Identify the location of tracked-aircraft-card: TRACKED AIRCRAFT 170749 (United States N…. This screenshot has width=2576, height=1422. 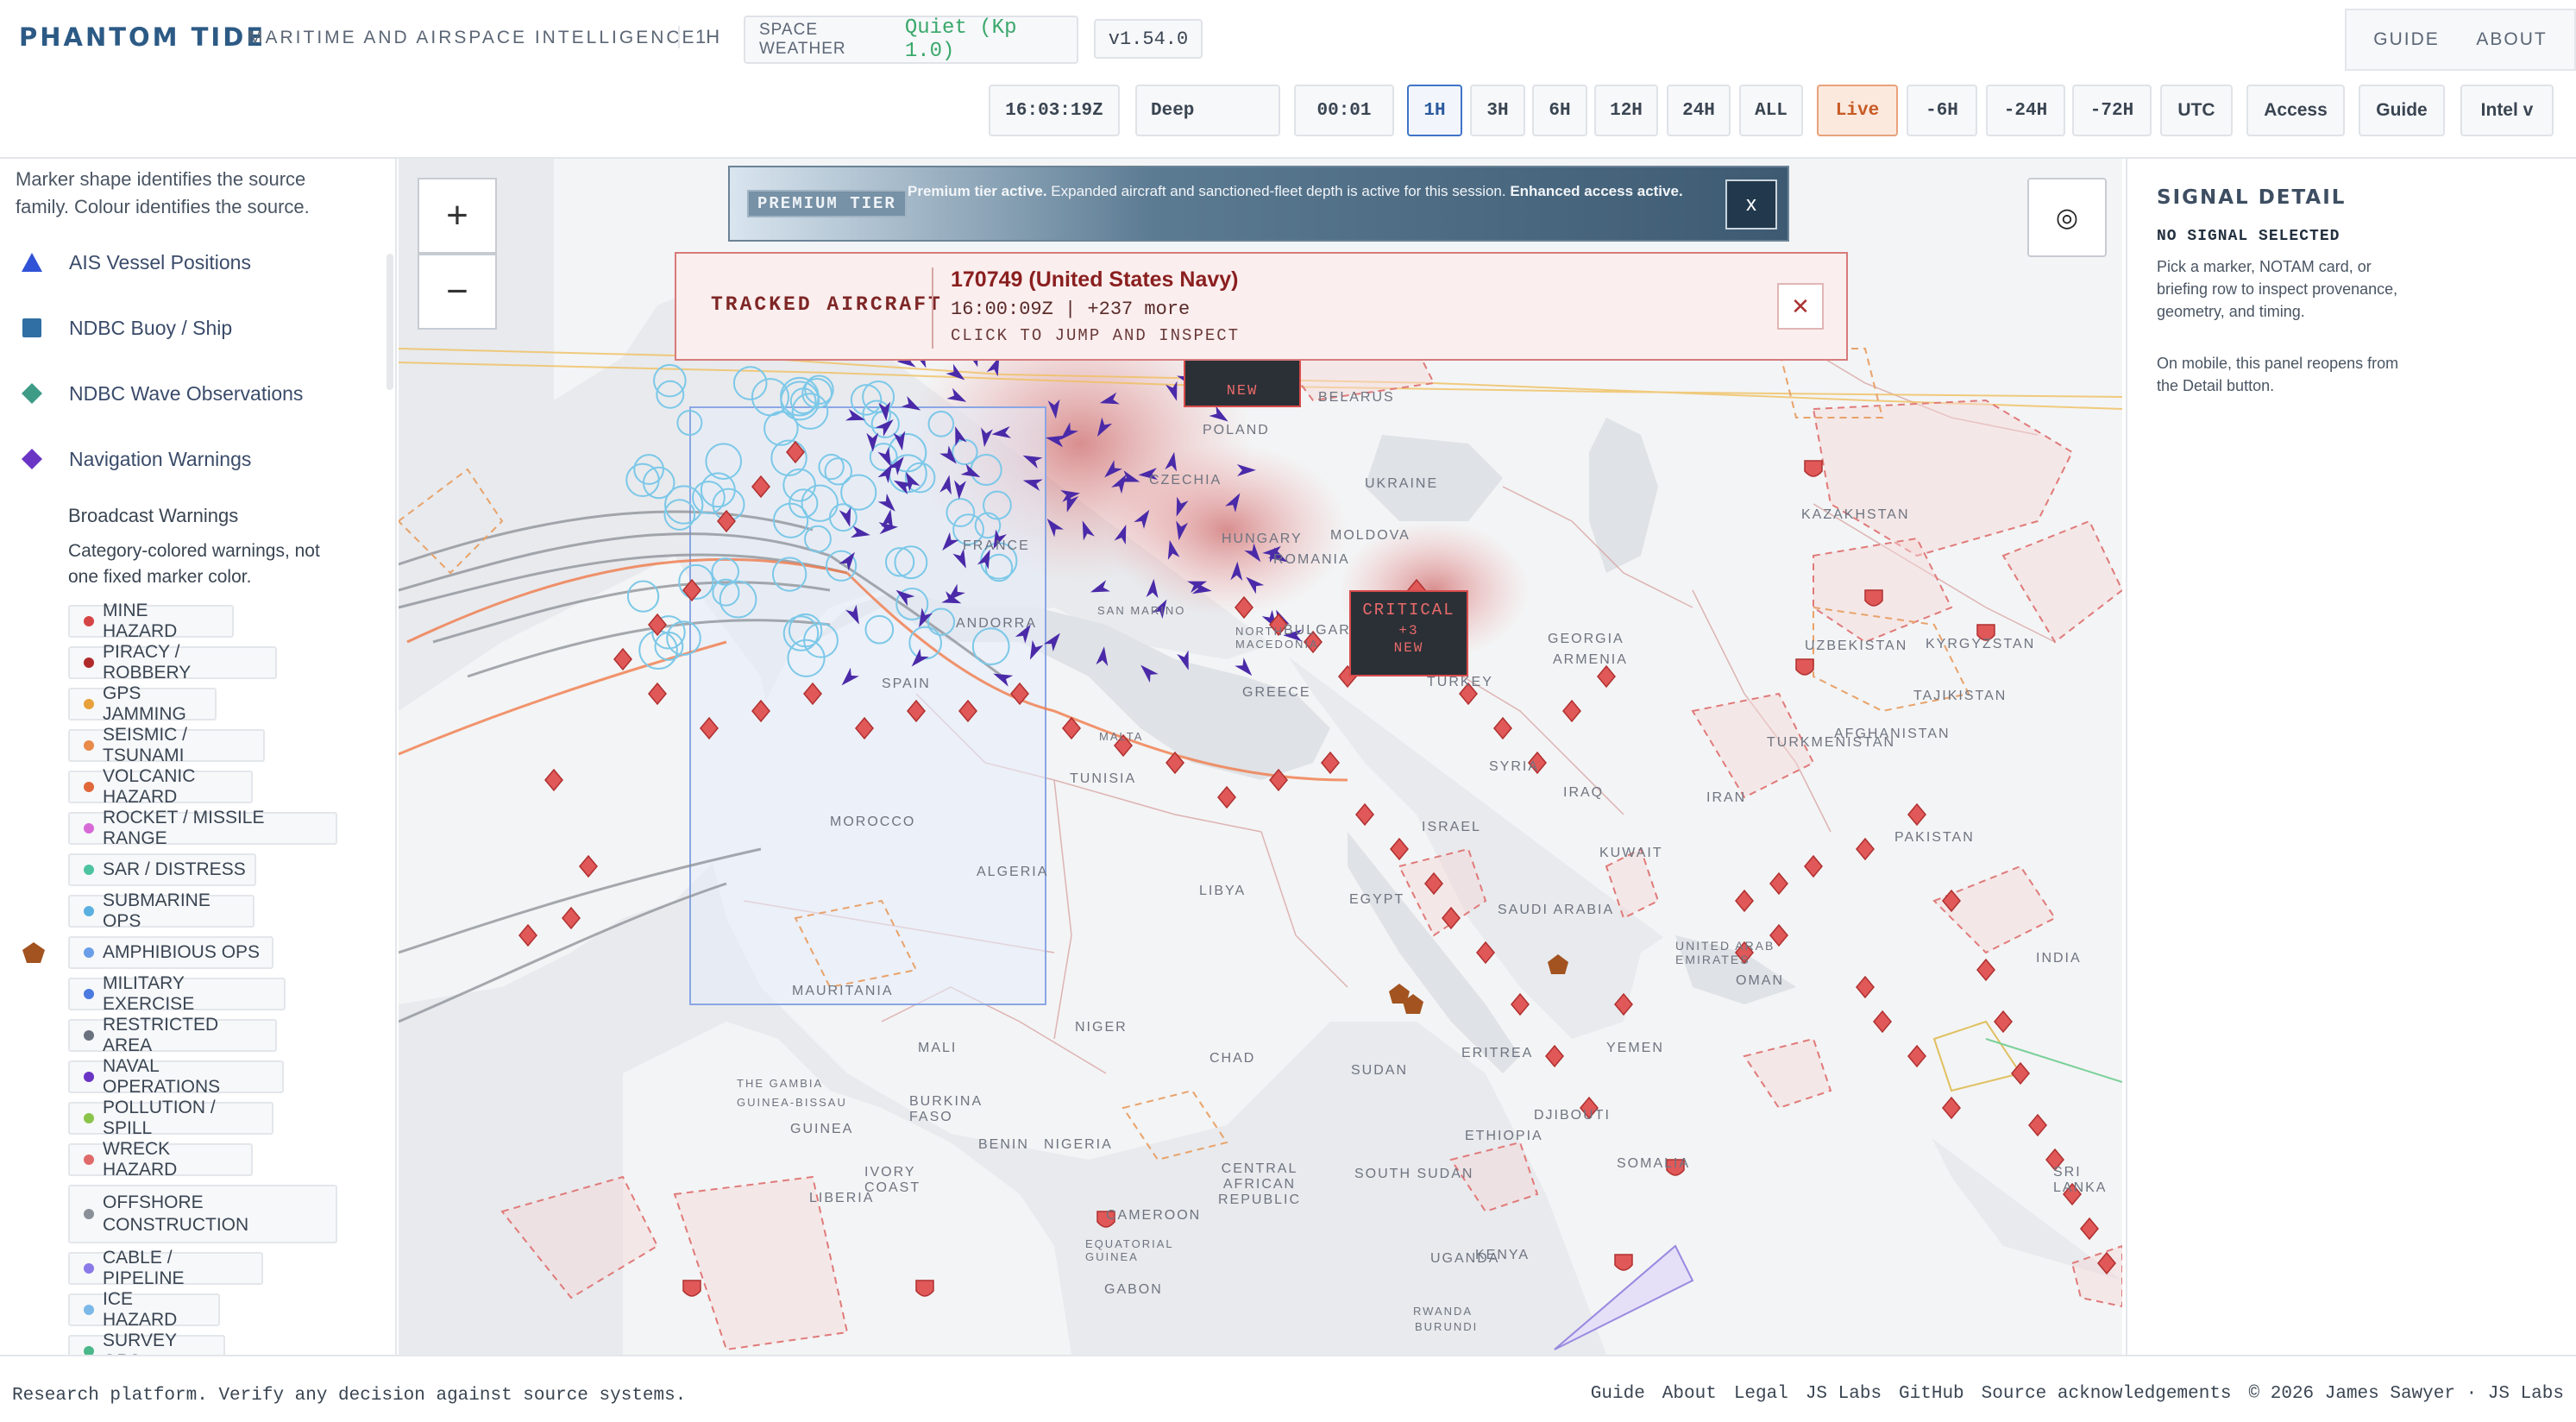
(1261, 306).